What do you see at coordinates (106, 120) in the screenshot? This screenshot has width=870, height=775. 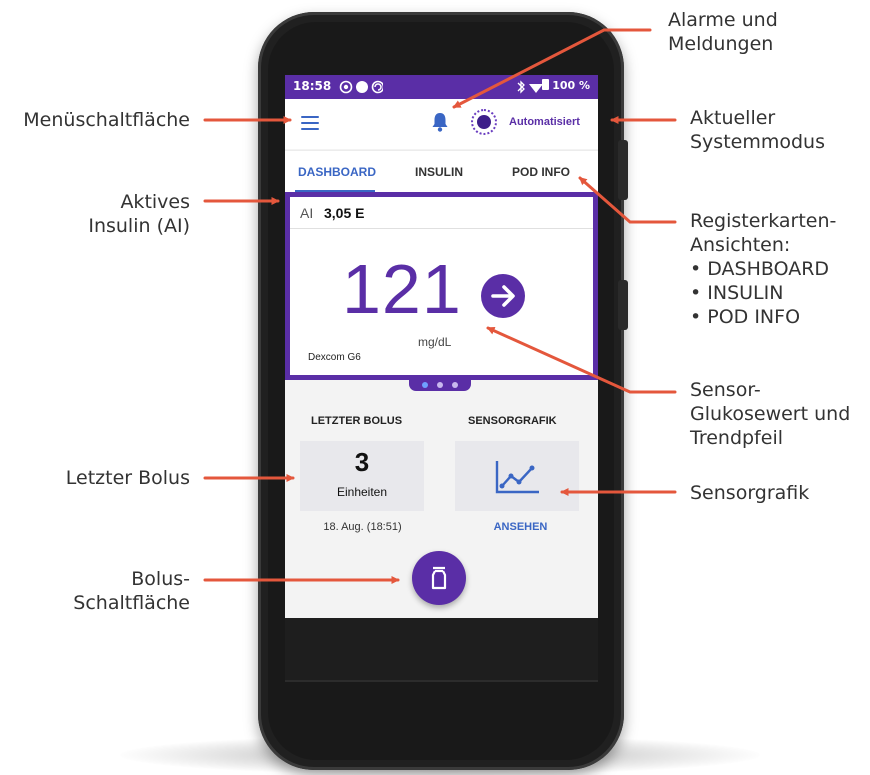 I see `callout-menu-button: Menüschaltfläche` at bounding box center [106, 120].